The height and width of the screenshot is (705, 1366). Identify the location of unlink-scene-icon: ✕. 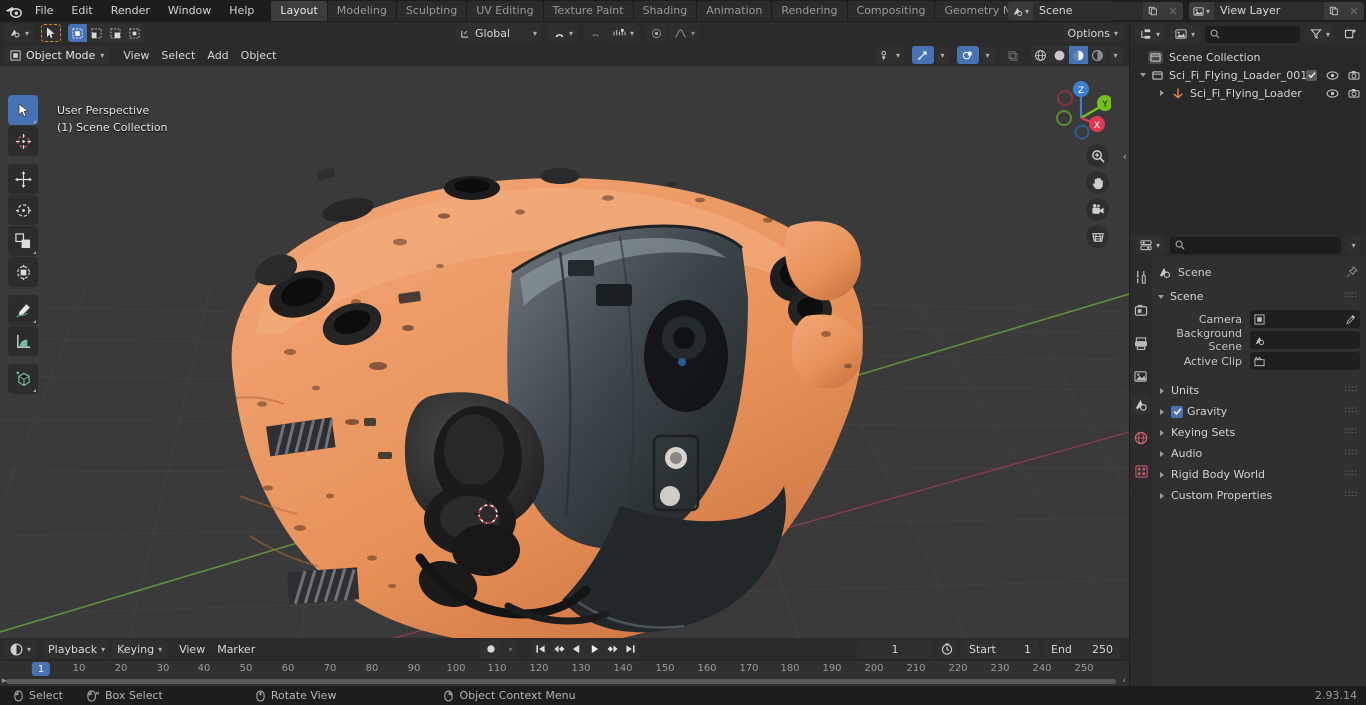
(1172, 11).